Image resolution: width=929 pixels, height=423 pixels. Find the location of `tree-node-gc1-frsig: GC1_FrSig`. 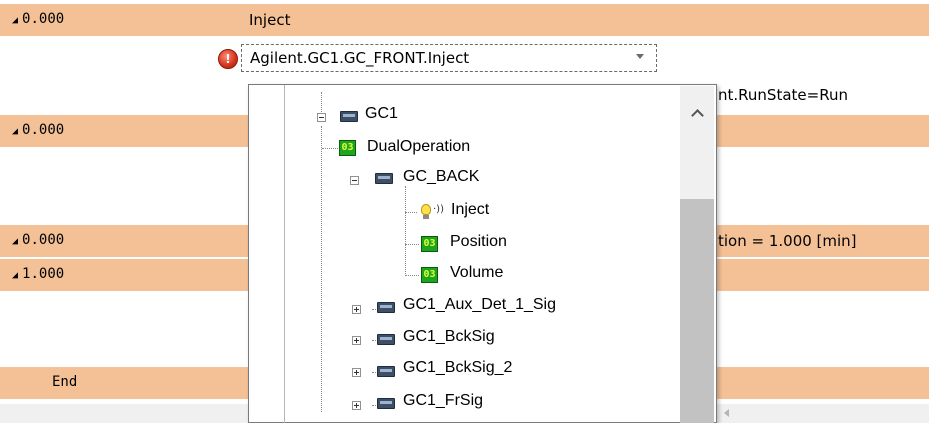

tree-node-gc1-frsig: GC1_FrSig is located at coordinates (443, 401).